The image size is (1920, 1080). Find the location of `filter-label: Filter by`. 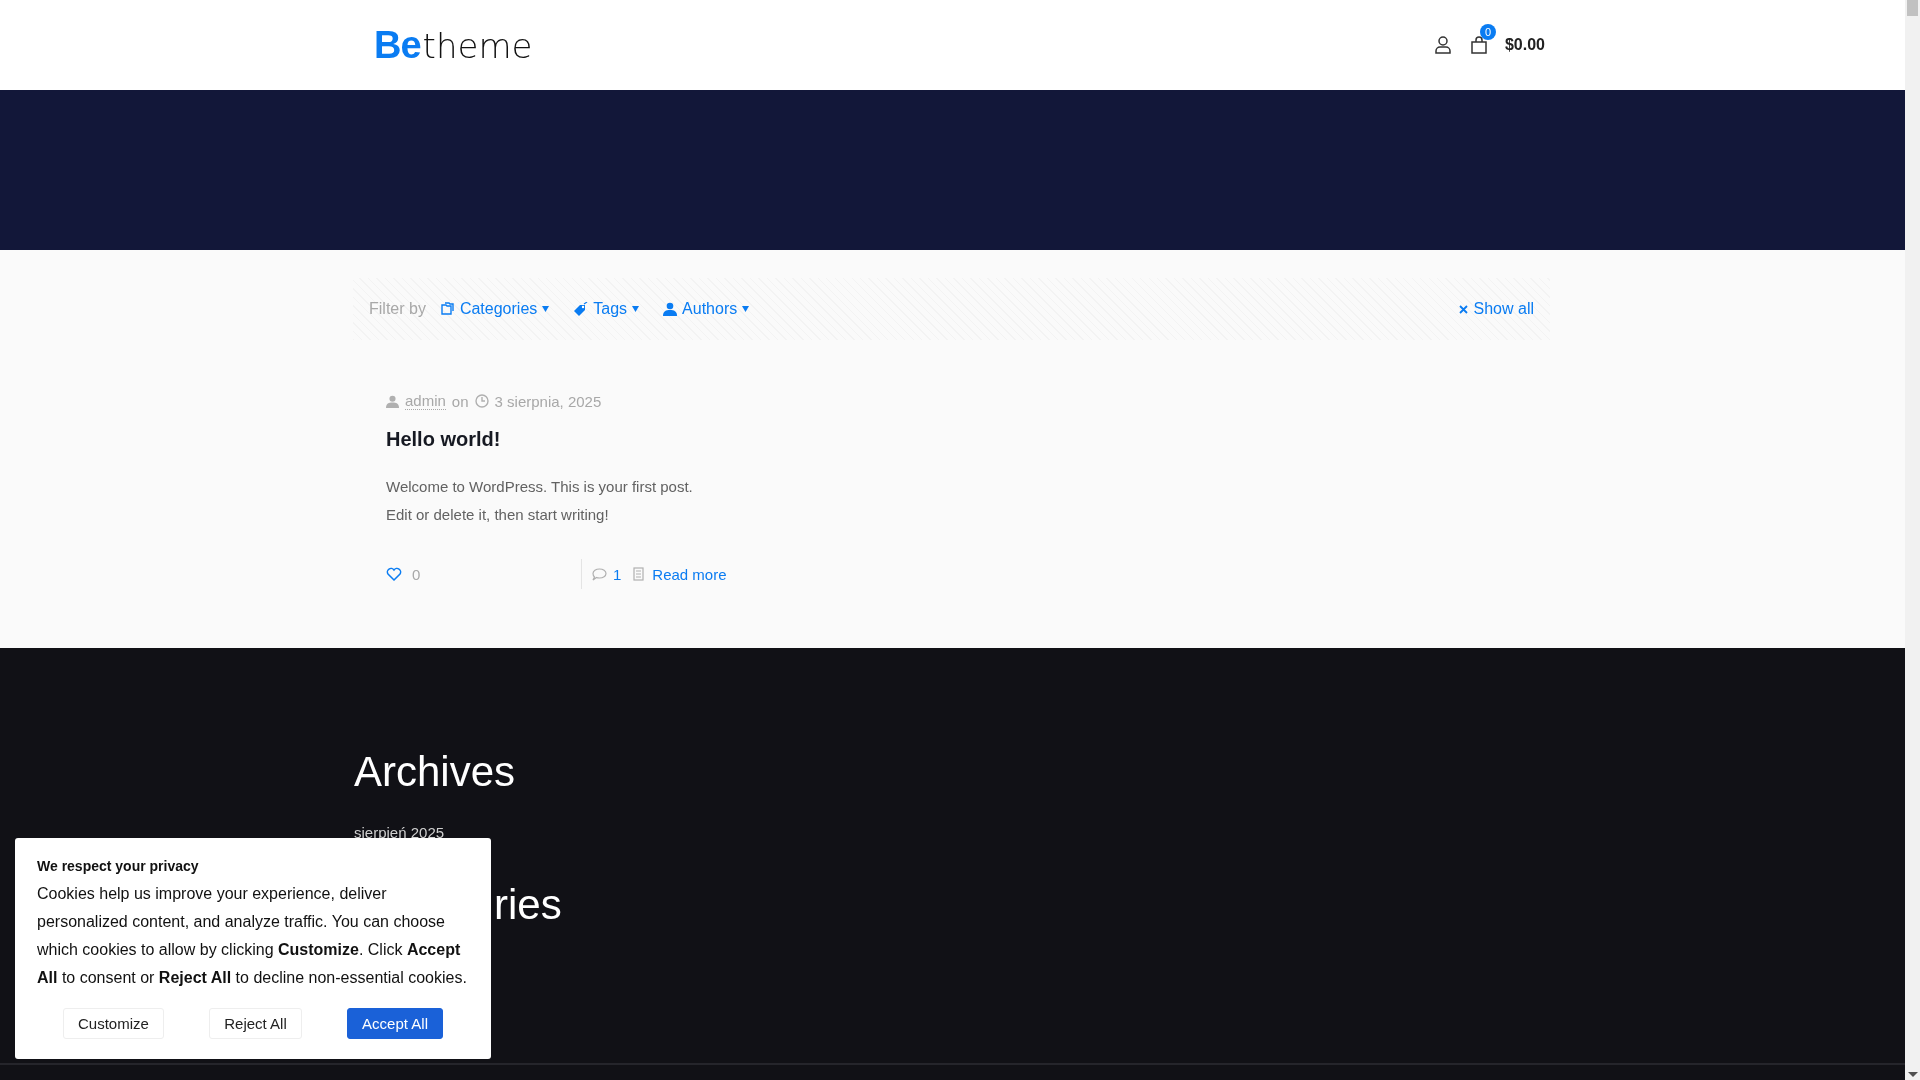

filter-label: Filter by is located at coordinates (397, 309).